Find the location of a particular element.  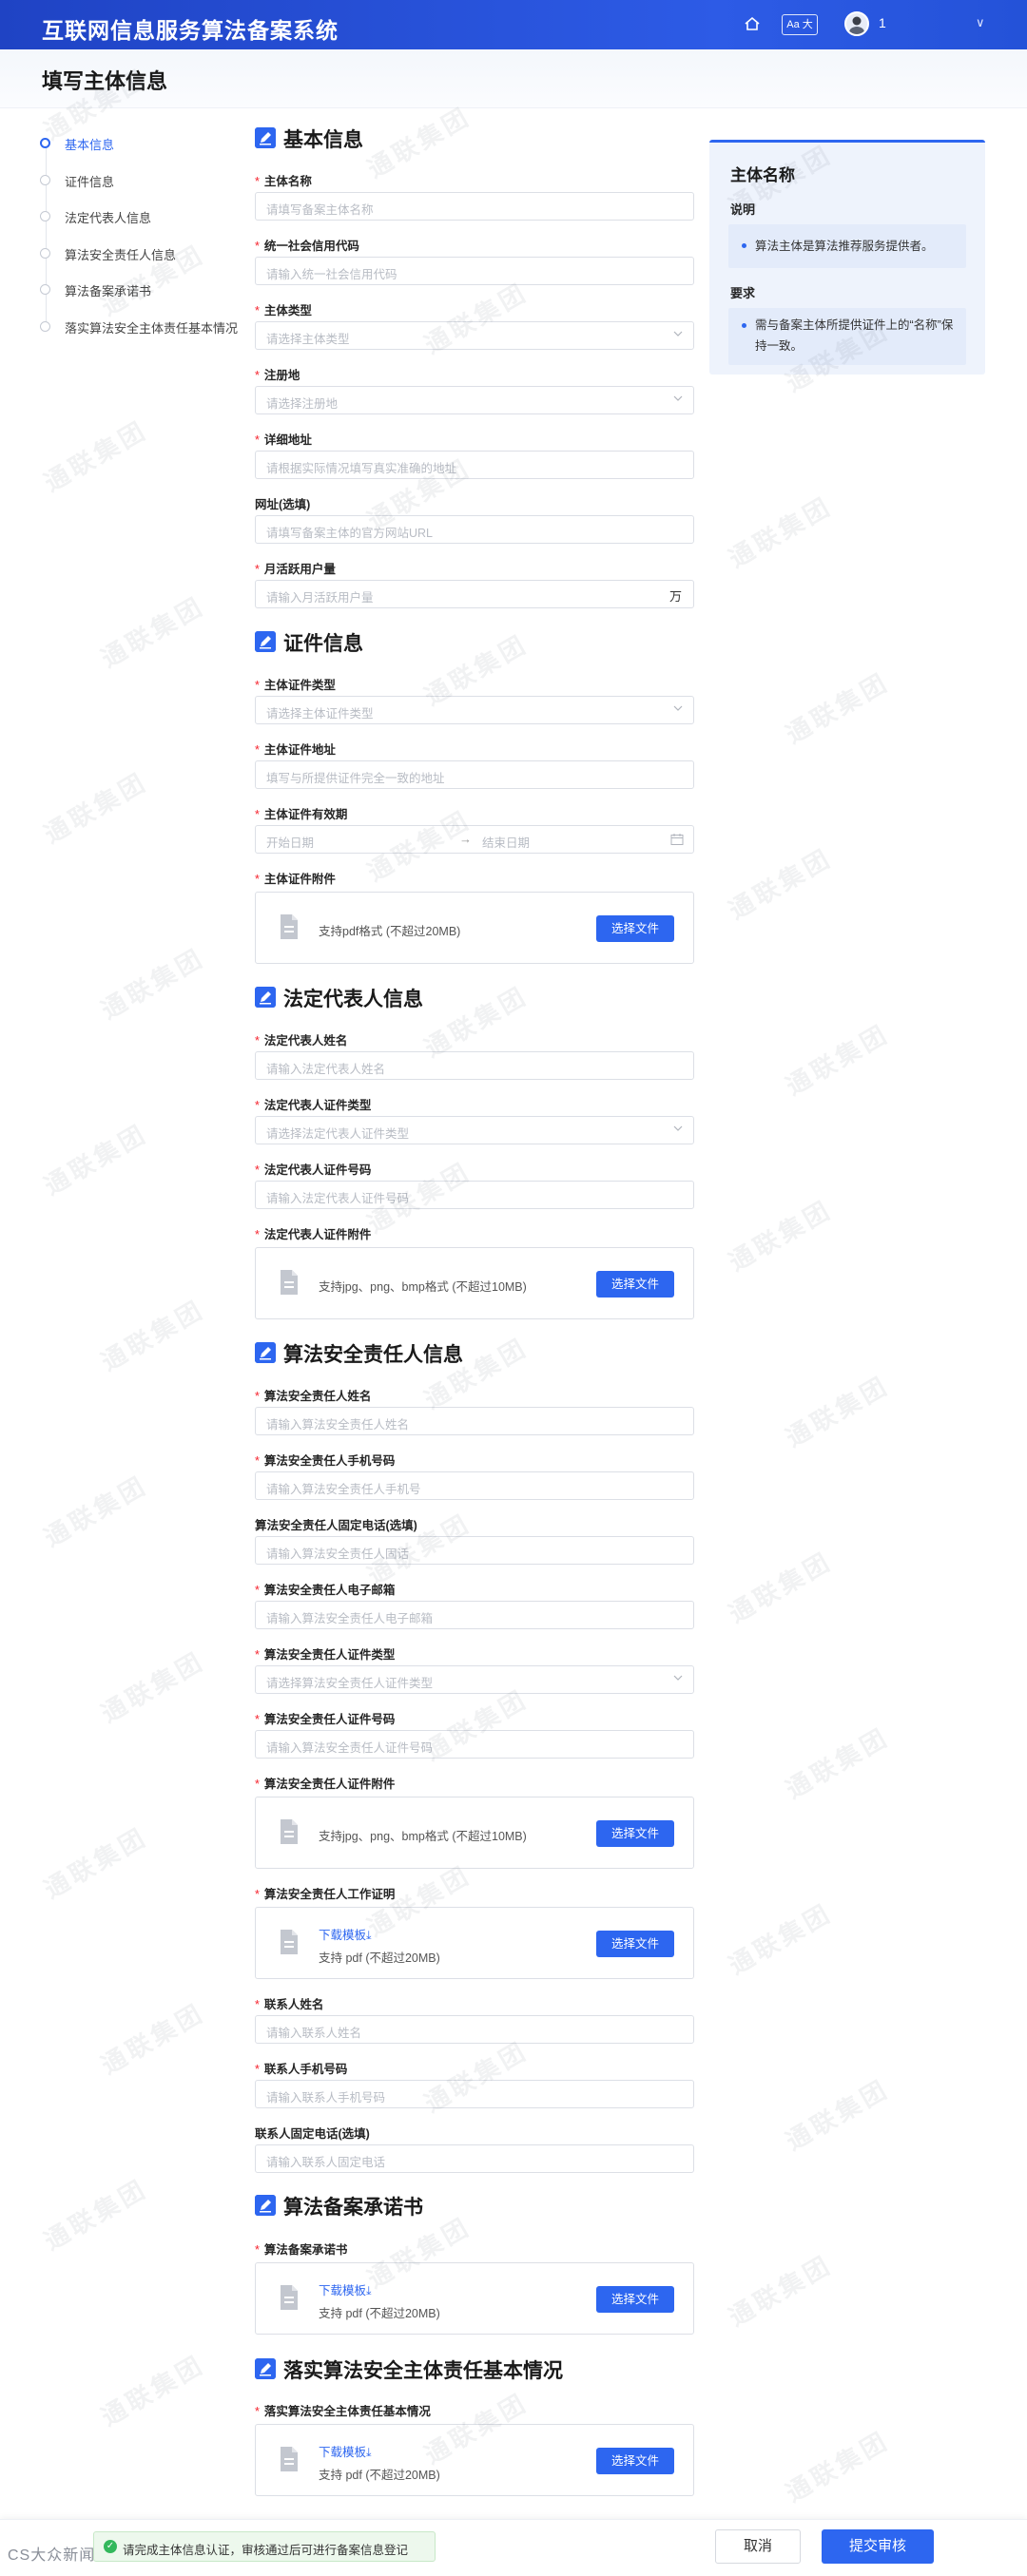

section-title: 算法备案承诺书 is located at coordinates (353, 2208).